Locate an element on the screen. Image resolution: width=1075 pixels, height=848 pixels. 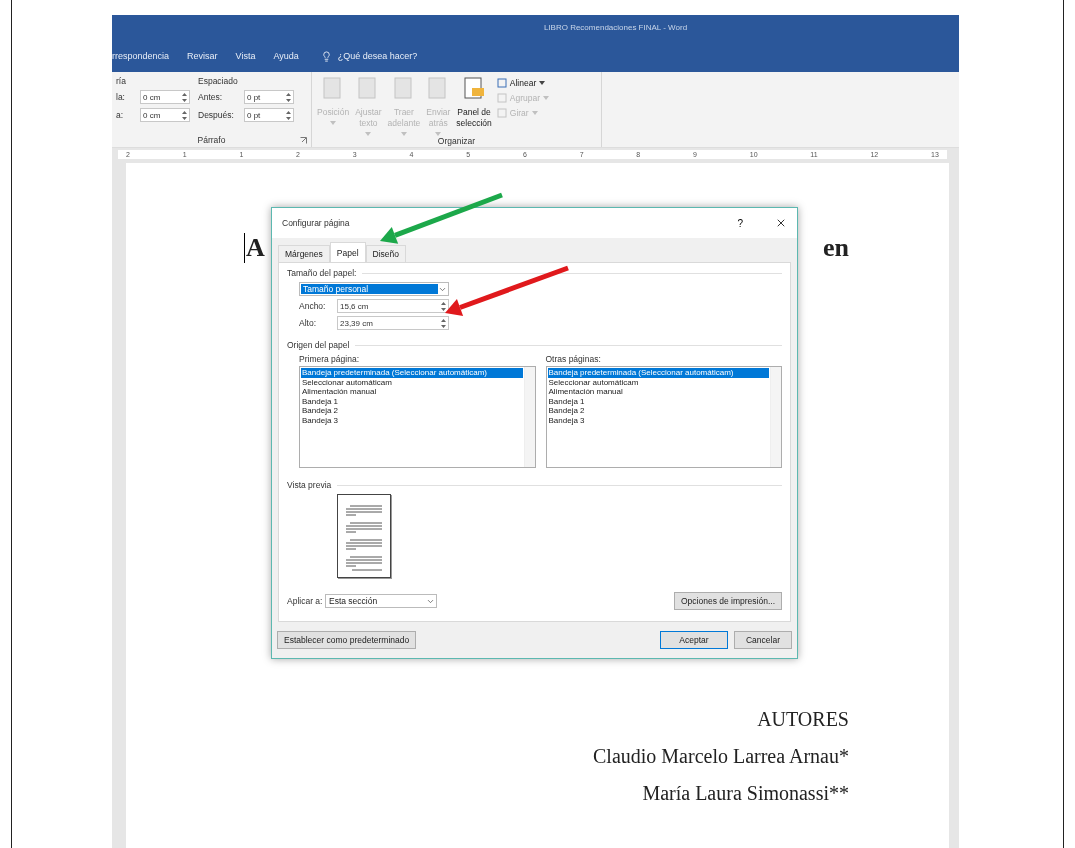
ribbon-tab: Ayuda is located at coordinates (286, 56).